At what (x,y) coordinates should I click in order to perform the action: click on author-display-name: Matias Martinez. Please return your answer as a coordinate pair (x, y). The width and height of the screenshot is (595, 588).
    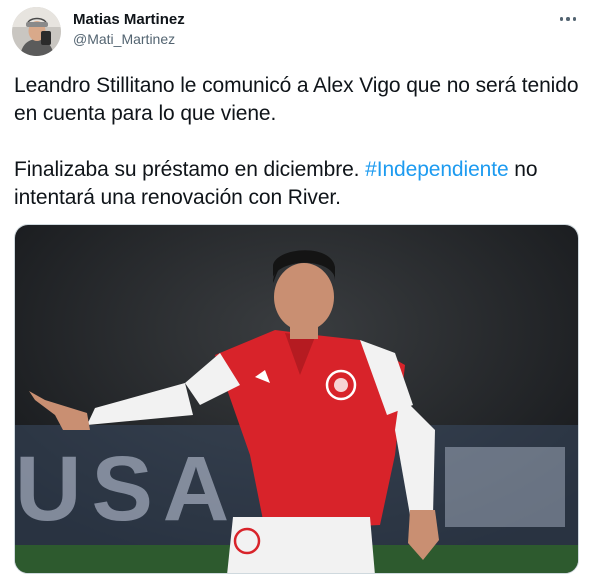
    Looking at the image, I should click on (129, 19).